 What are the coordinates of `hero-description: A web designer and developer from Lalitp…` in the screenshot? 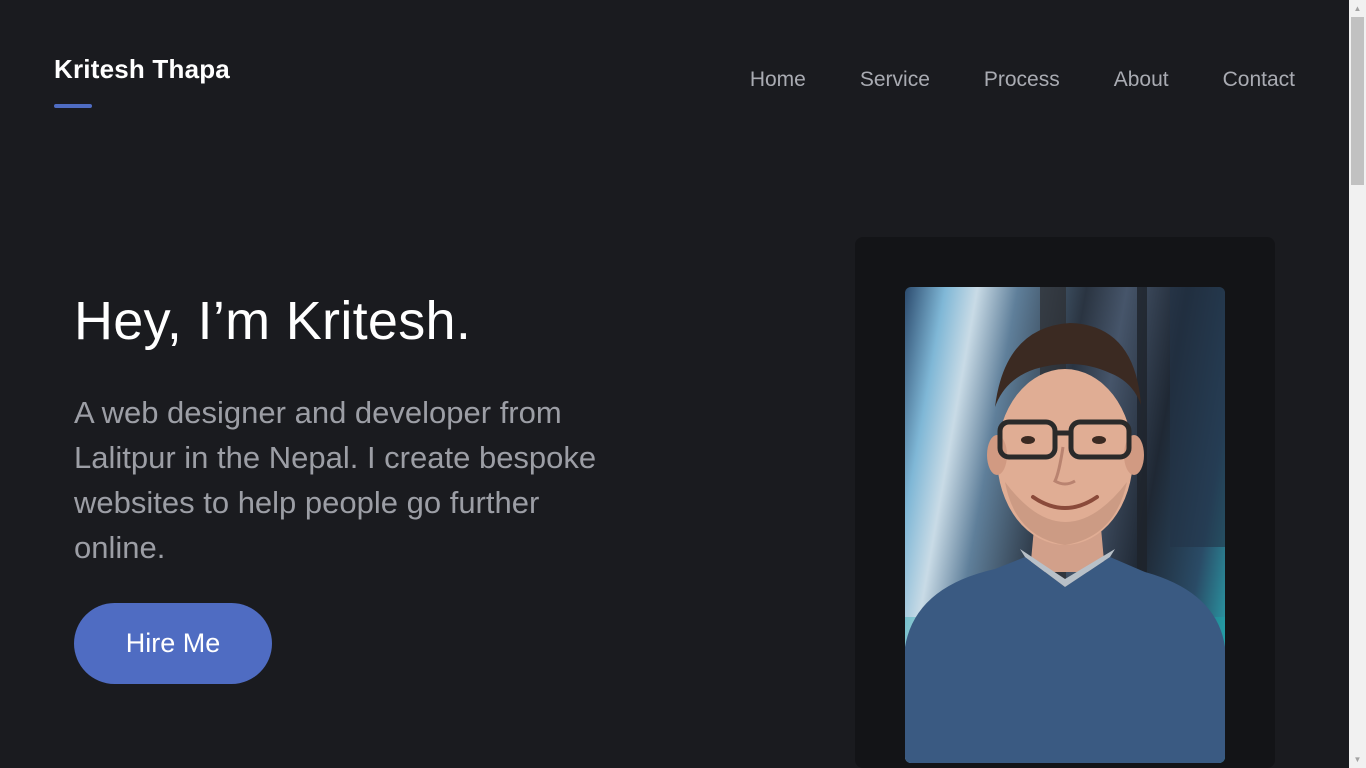 It's located at (335, 480).